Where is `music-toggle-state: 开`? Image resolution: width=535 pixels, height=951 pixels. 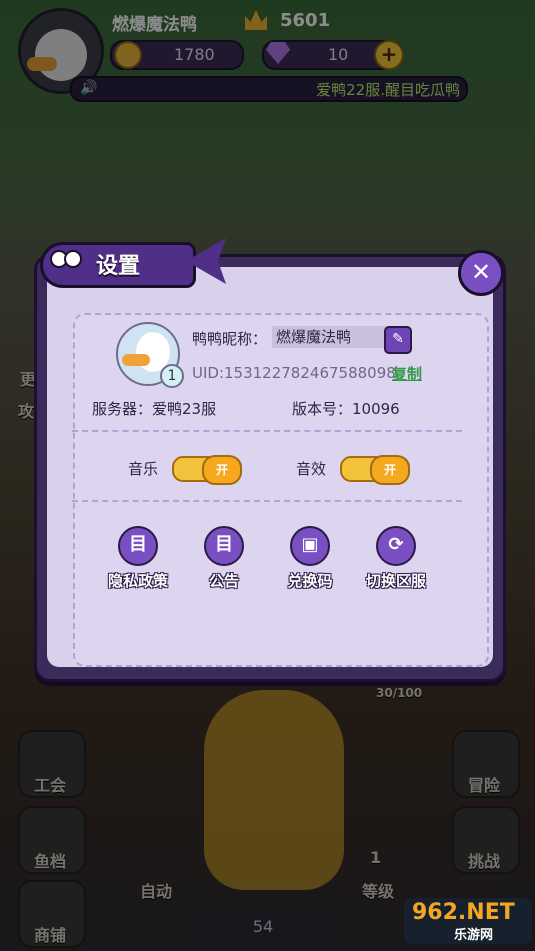 music-toggle-state: 开 is located at coordinates (222, 470).